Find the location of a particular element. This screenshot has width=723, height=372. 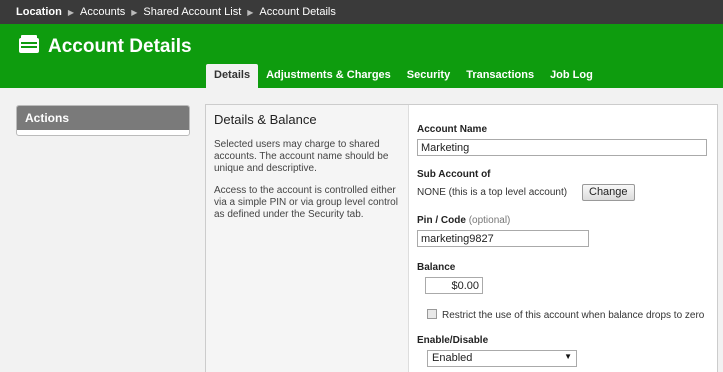

title-row: Account Details is located at coordinates (105, 46).